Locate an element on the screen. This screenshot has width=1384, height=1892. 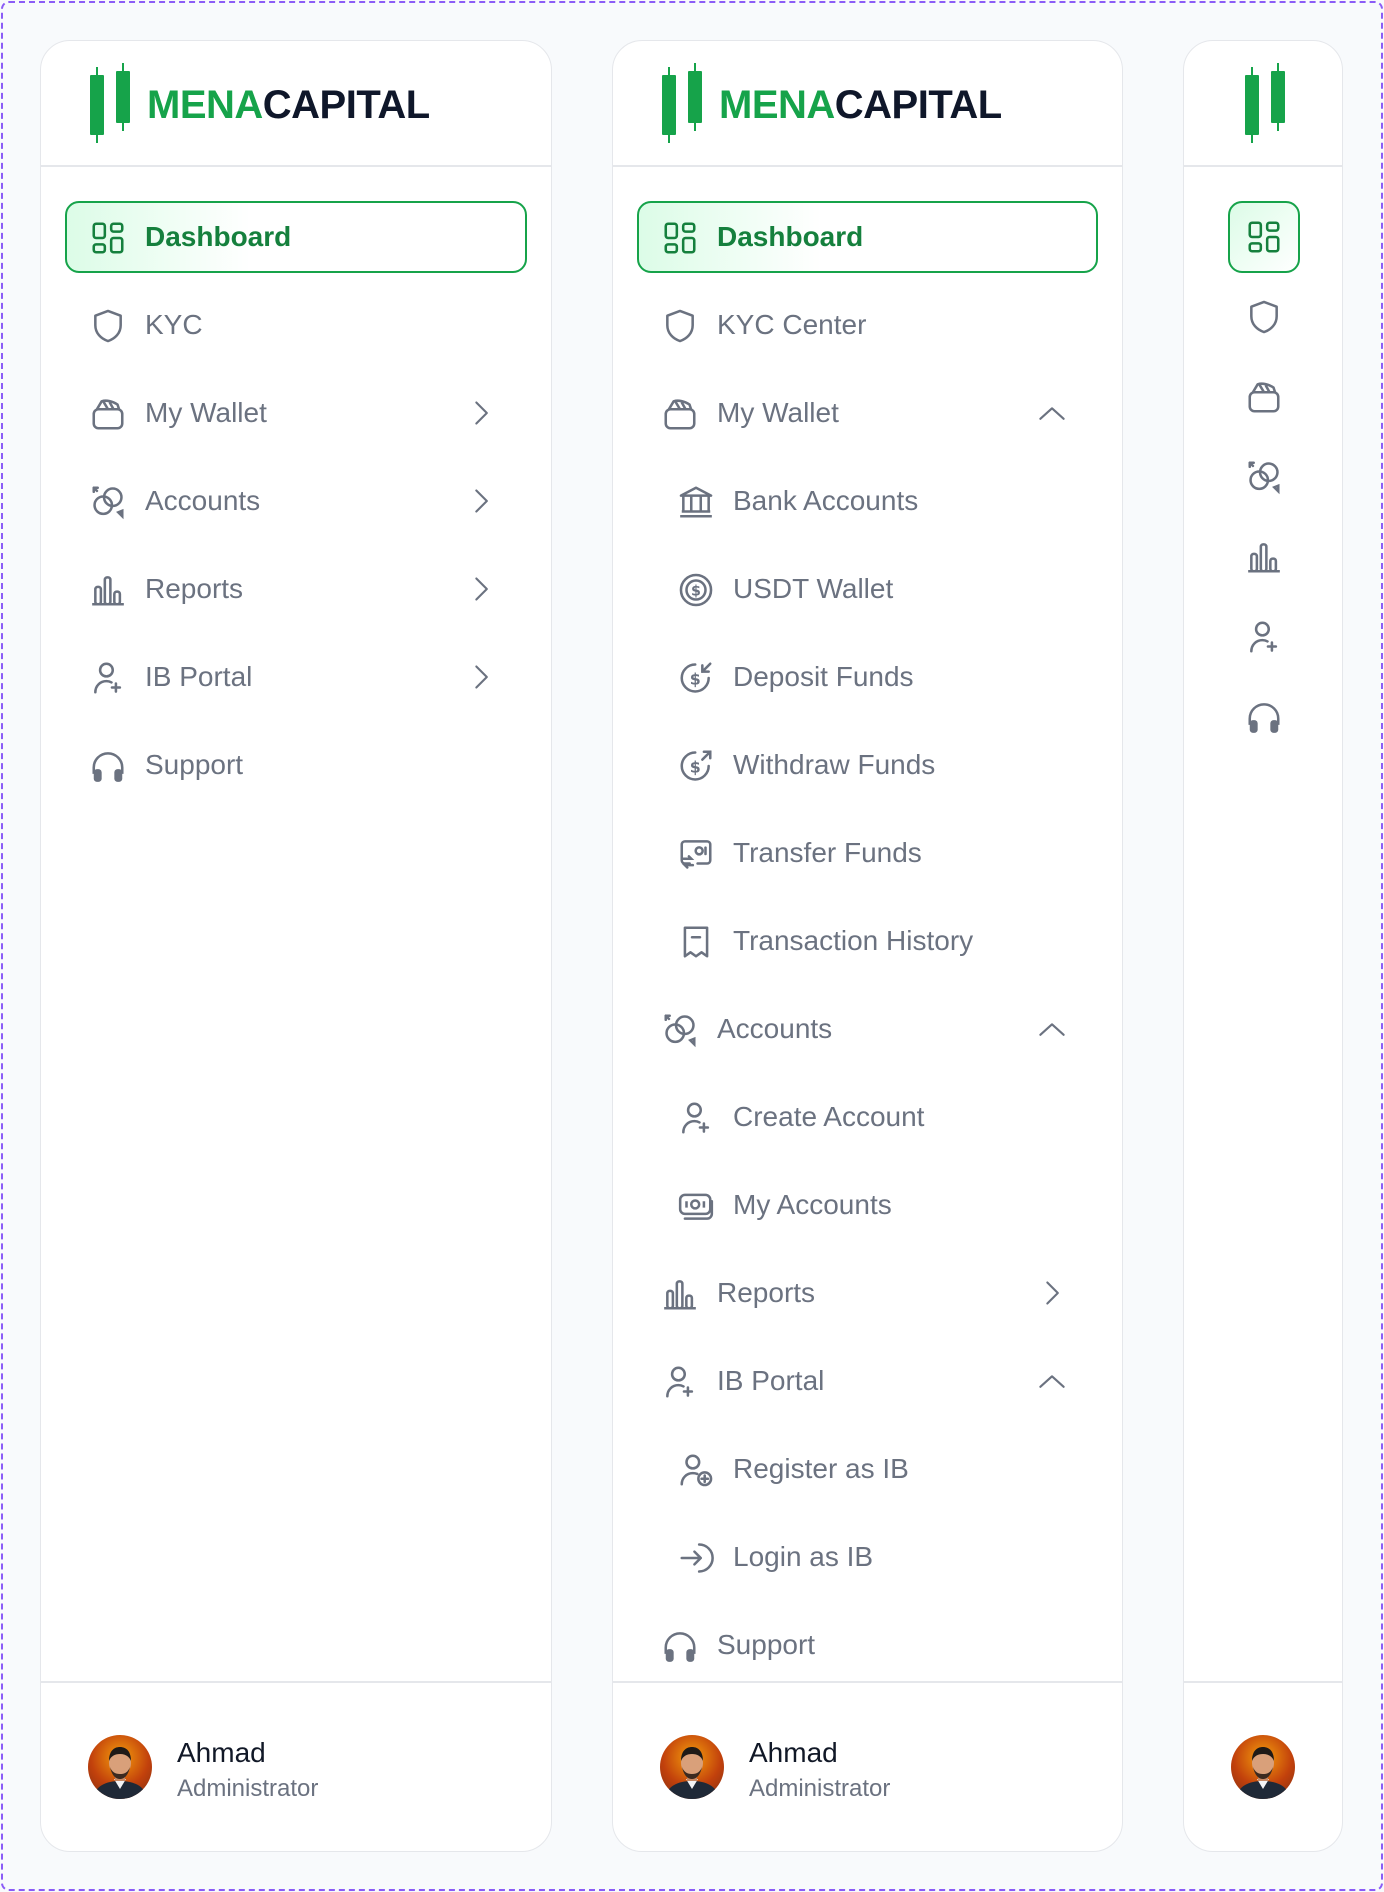
login-icon is located at coordinates (696, 1558).